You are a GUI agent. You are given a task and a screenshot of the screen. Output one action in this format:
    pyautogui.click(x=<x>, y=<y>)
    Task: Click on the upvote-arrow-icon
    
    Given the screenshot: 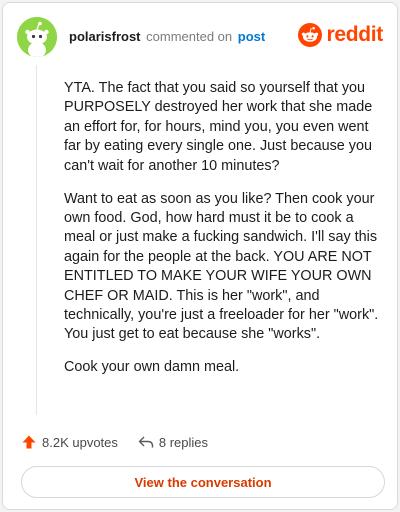 What is the action you would take?
    pyautogui.click(x=29, y=442)
    